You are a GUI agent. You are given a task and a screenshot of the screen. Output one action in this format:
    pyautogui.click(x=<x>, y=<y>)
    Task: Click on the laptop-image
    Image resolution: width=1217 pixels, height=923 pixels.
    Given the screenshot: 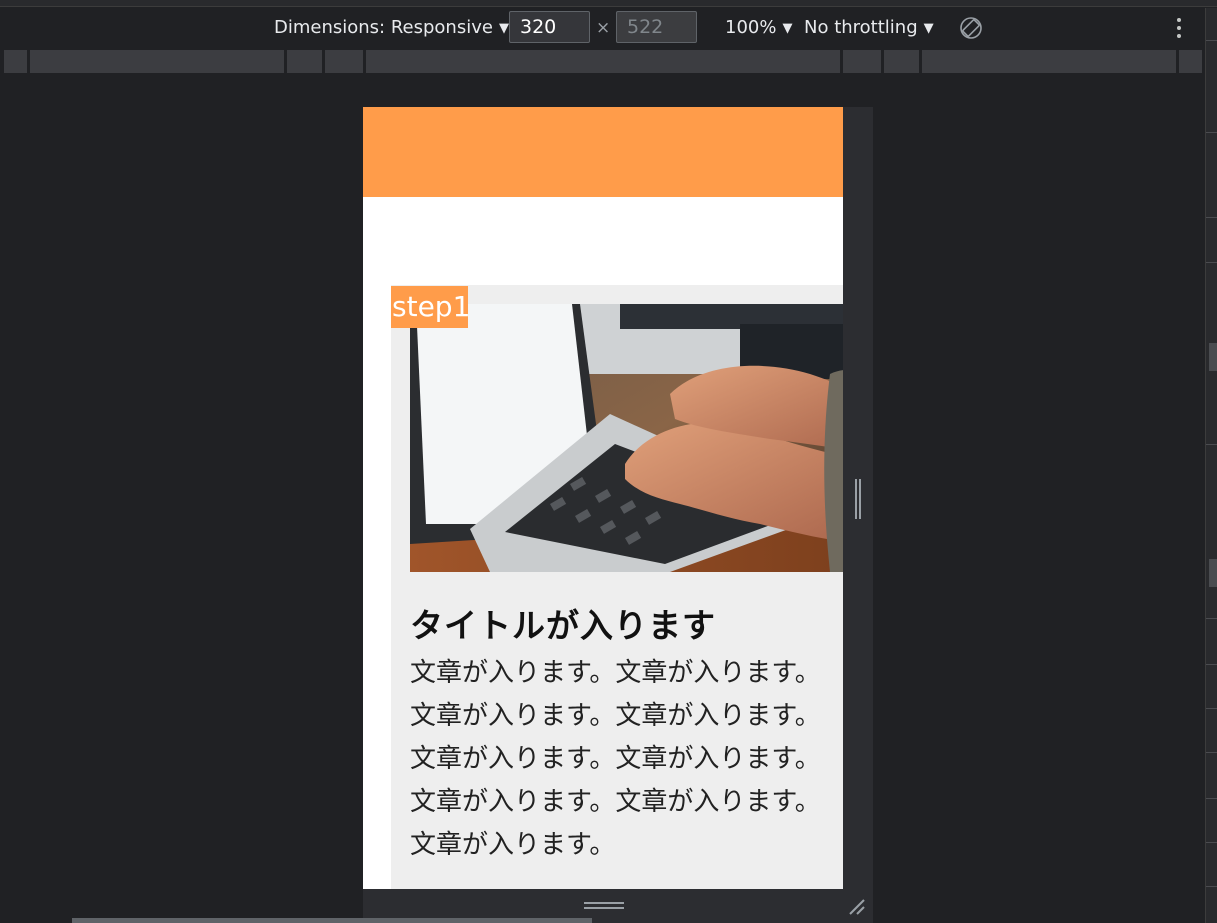 What is the action you would take?
    pyautogui.click(x=626, y=438)
    